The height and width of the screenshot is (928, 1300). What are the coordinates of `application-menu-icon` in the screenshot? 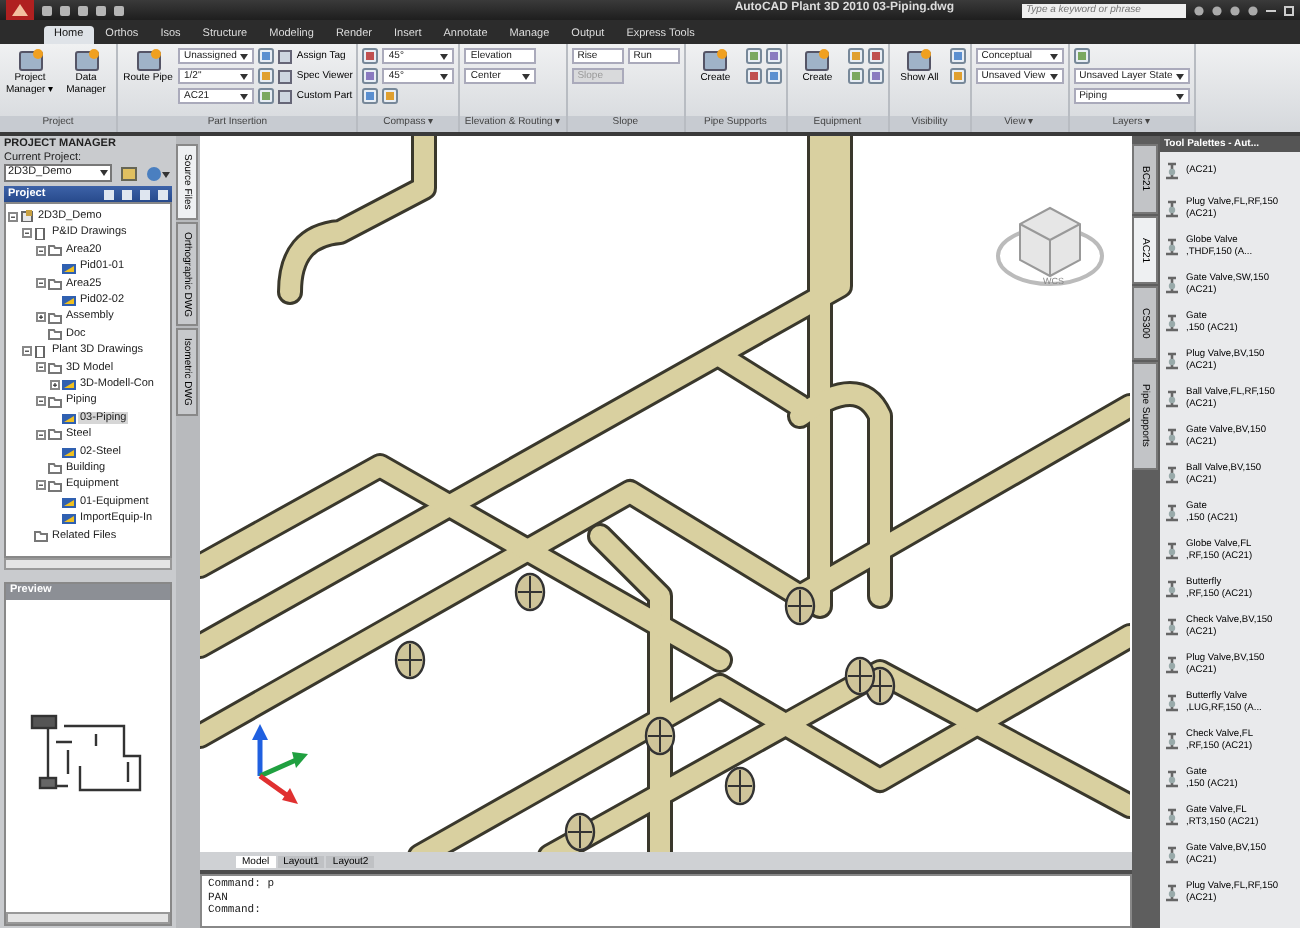 It's located at (20, 10).